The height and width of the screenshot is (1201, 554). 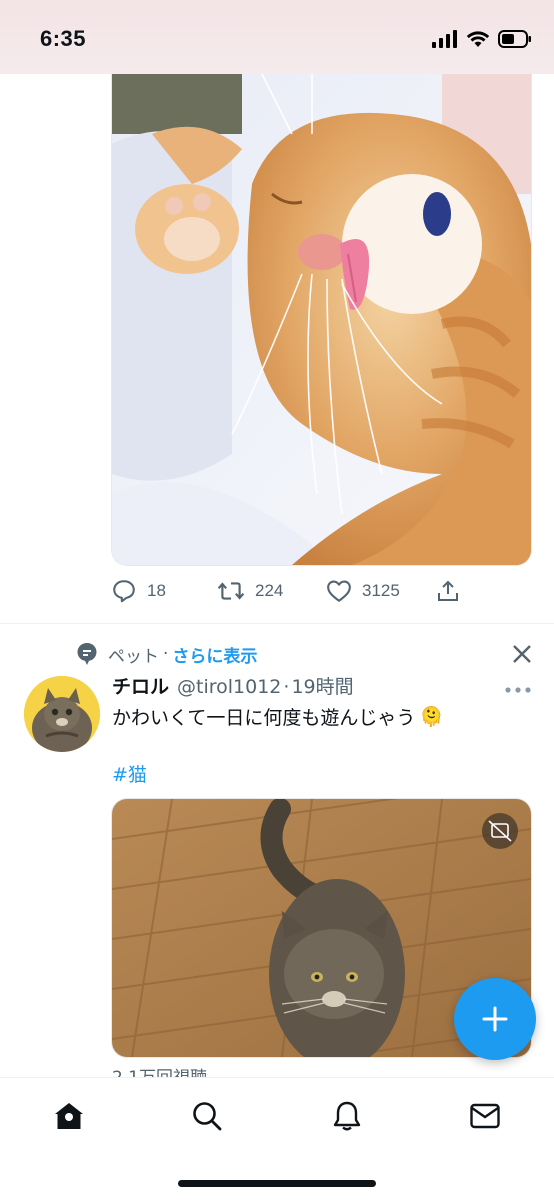 What do you see at coordinates (87, 654) in the screenshot?
I see `topic-icon` at bounding box center [87, 654].